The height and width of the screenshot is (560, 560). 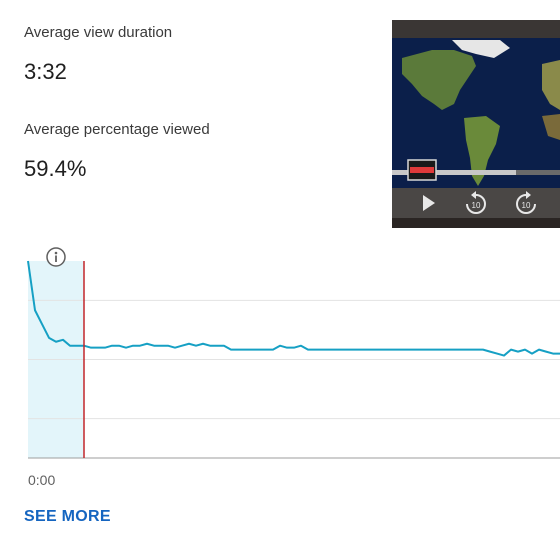 I want to click on forward-10-text: 10, so click(x=526, y=205).